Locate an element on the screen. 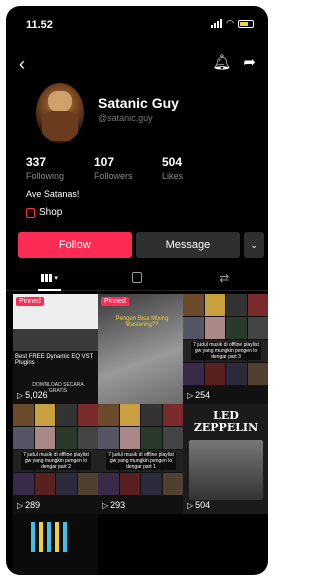 This screenshot has width=320, height=579. stat-value: 337 is located at coordinates (36, 162).